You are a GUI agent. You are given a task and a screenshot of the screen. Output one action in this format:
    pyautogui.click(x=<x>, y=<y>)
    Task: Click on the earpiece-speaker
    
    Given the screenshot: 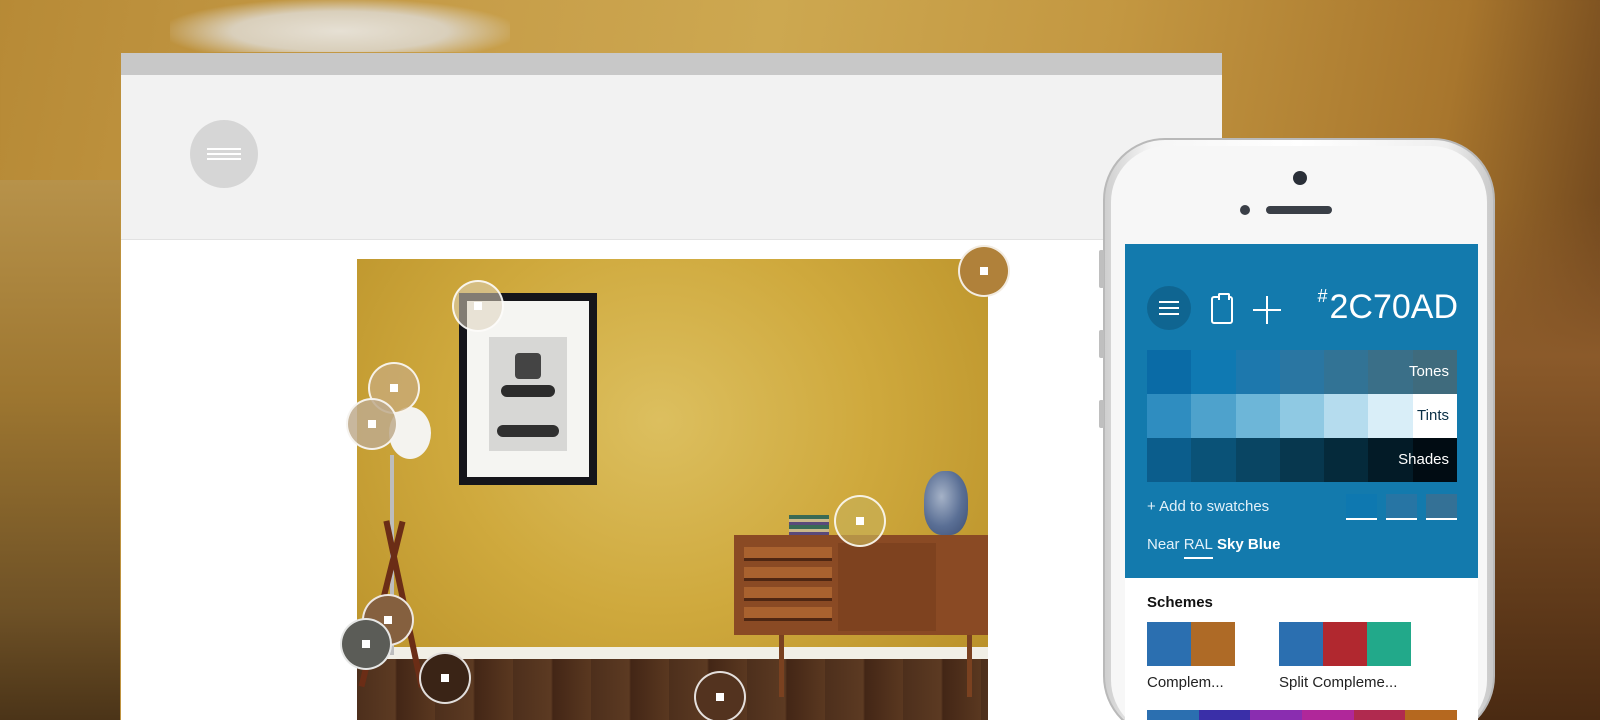 What is the action you would take?
    pyautogui.click(x=1299, y=210)
    